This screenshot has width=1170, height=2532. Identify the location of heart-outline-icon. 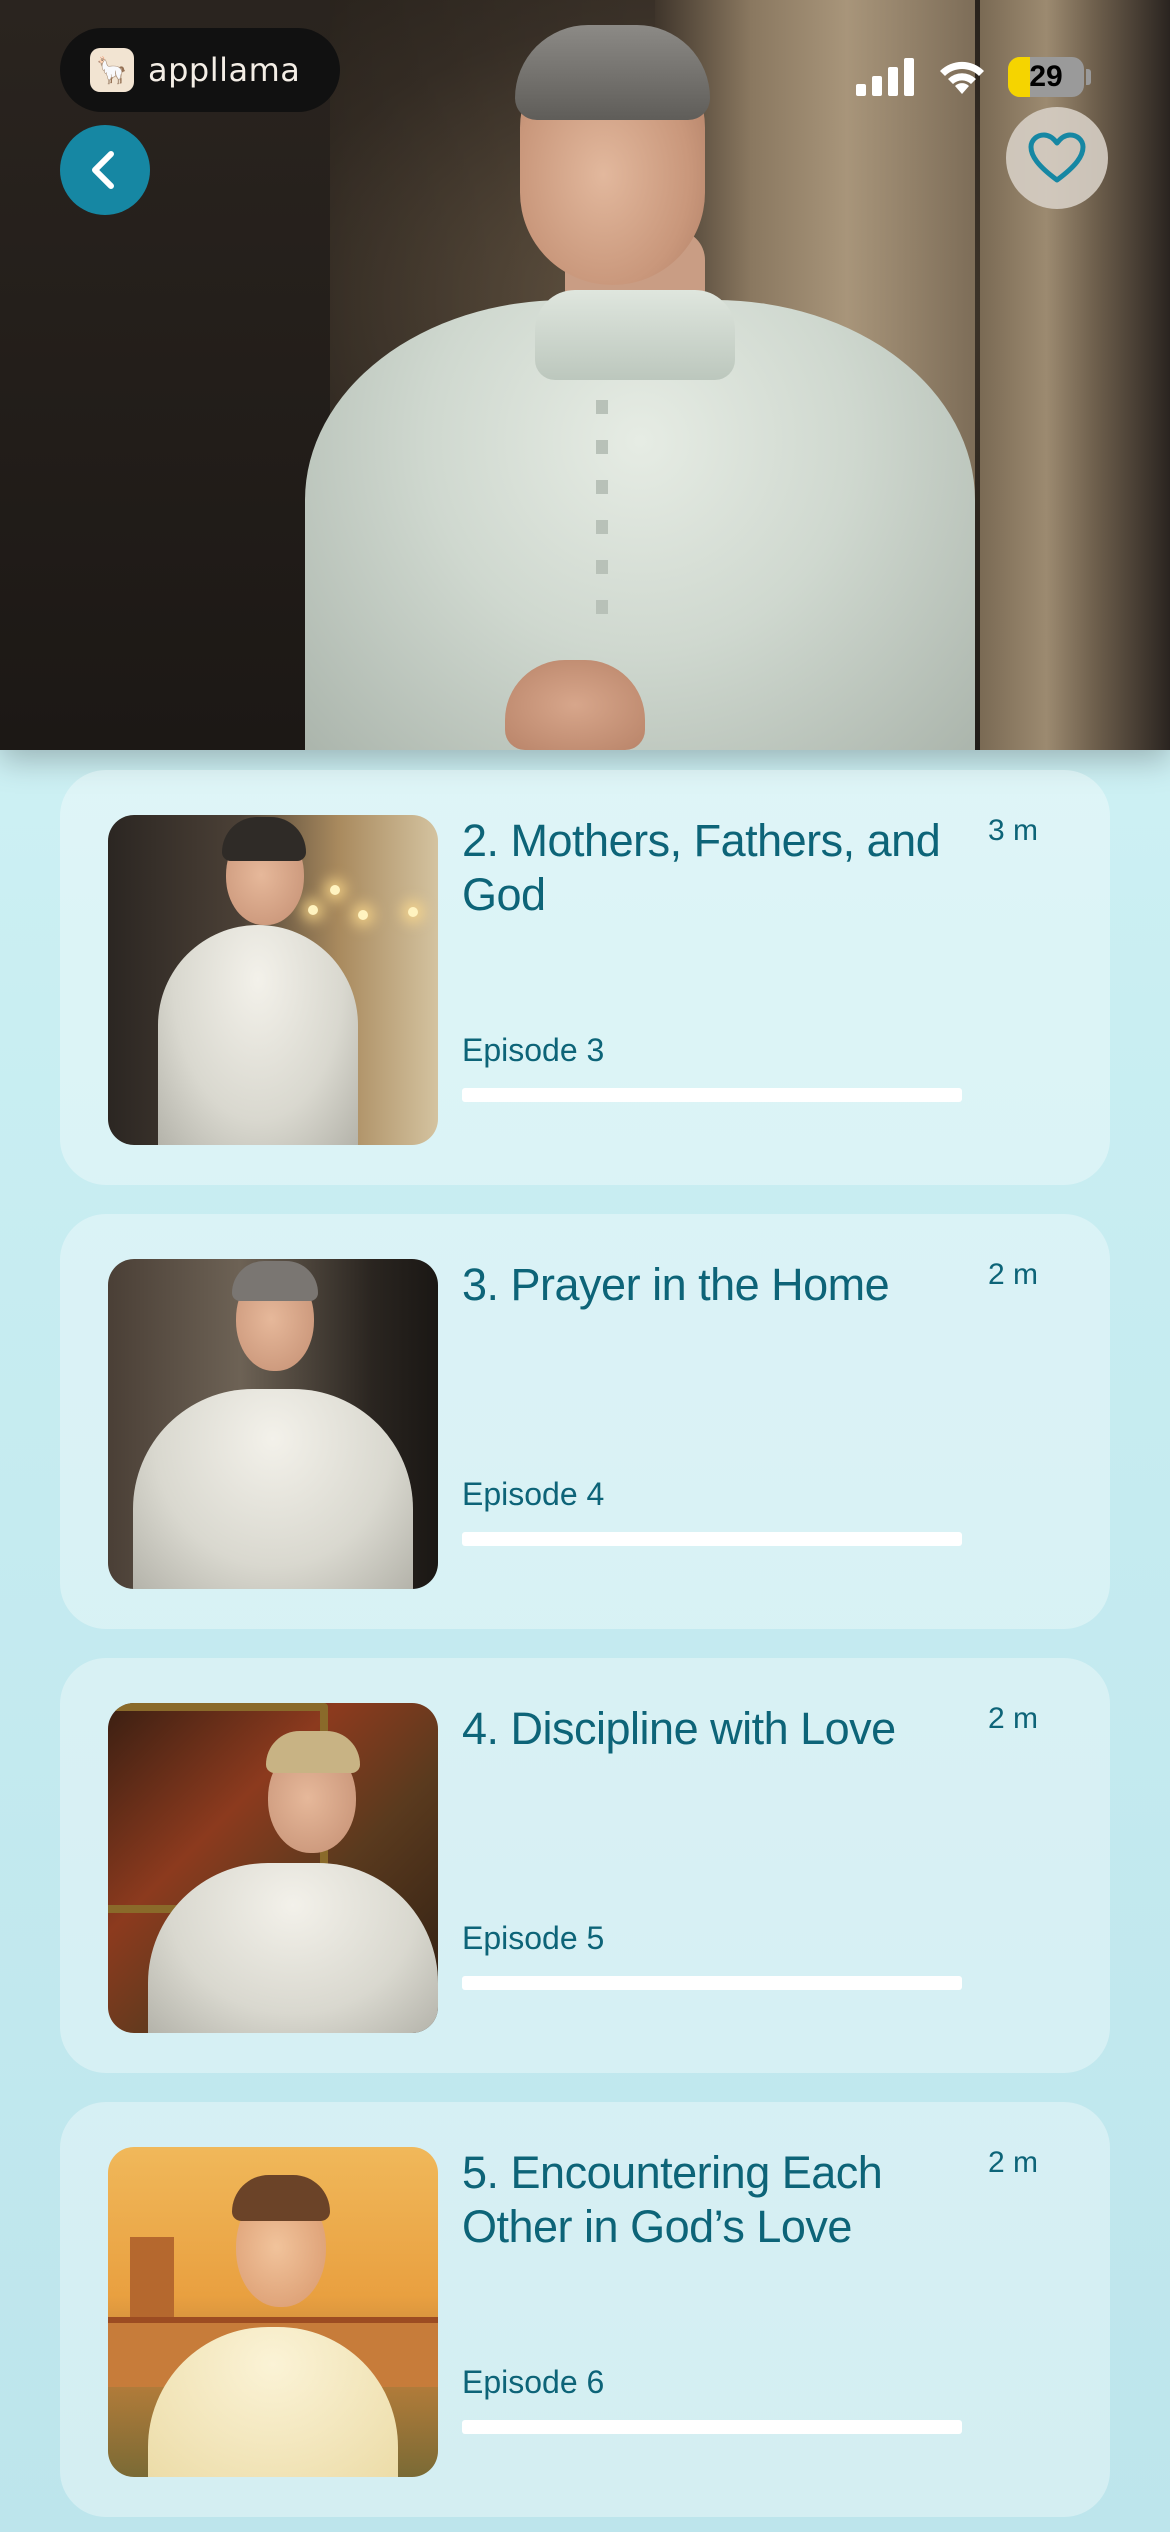
(1057, 157).